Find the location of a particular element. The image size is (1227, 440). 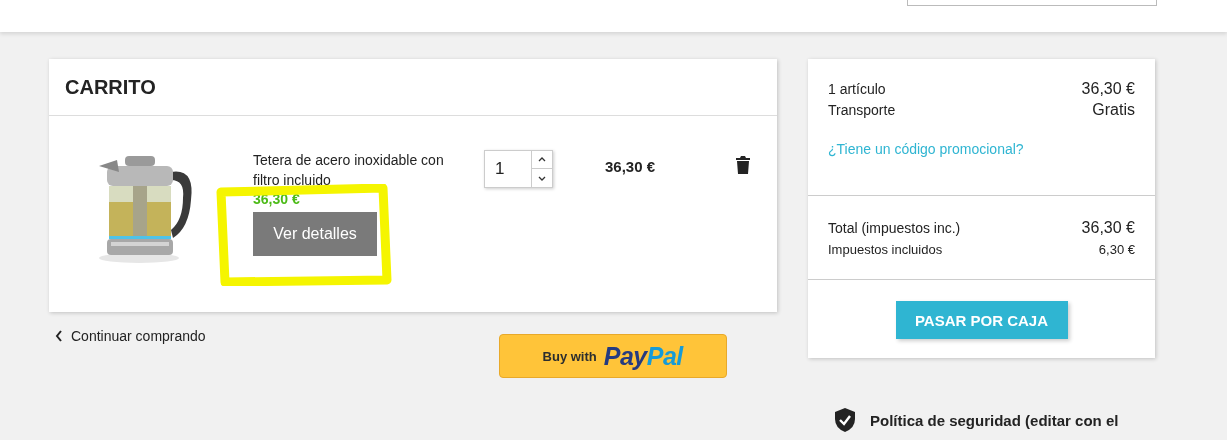

decrement-button is located at coordinates (542, 178).